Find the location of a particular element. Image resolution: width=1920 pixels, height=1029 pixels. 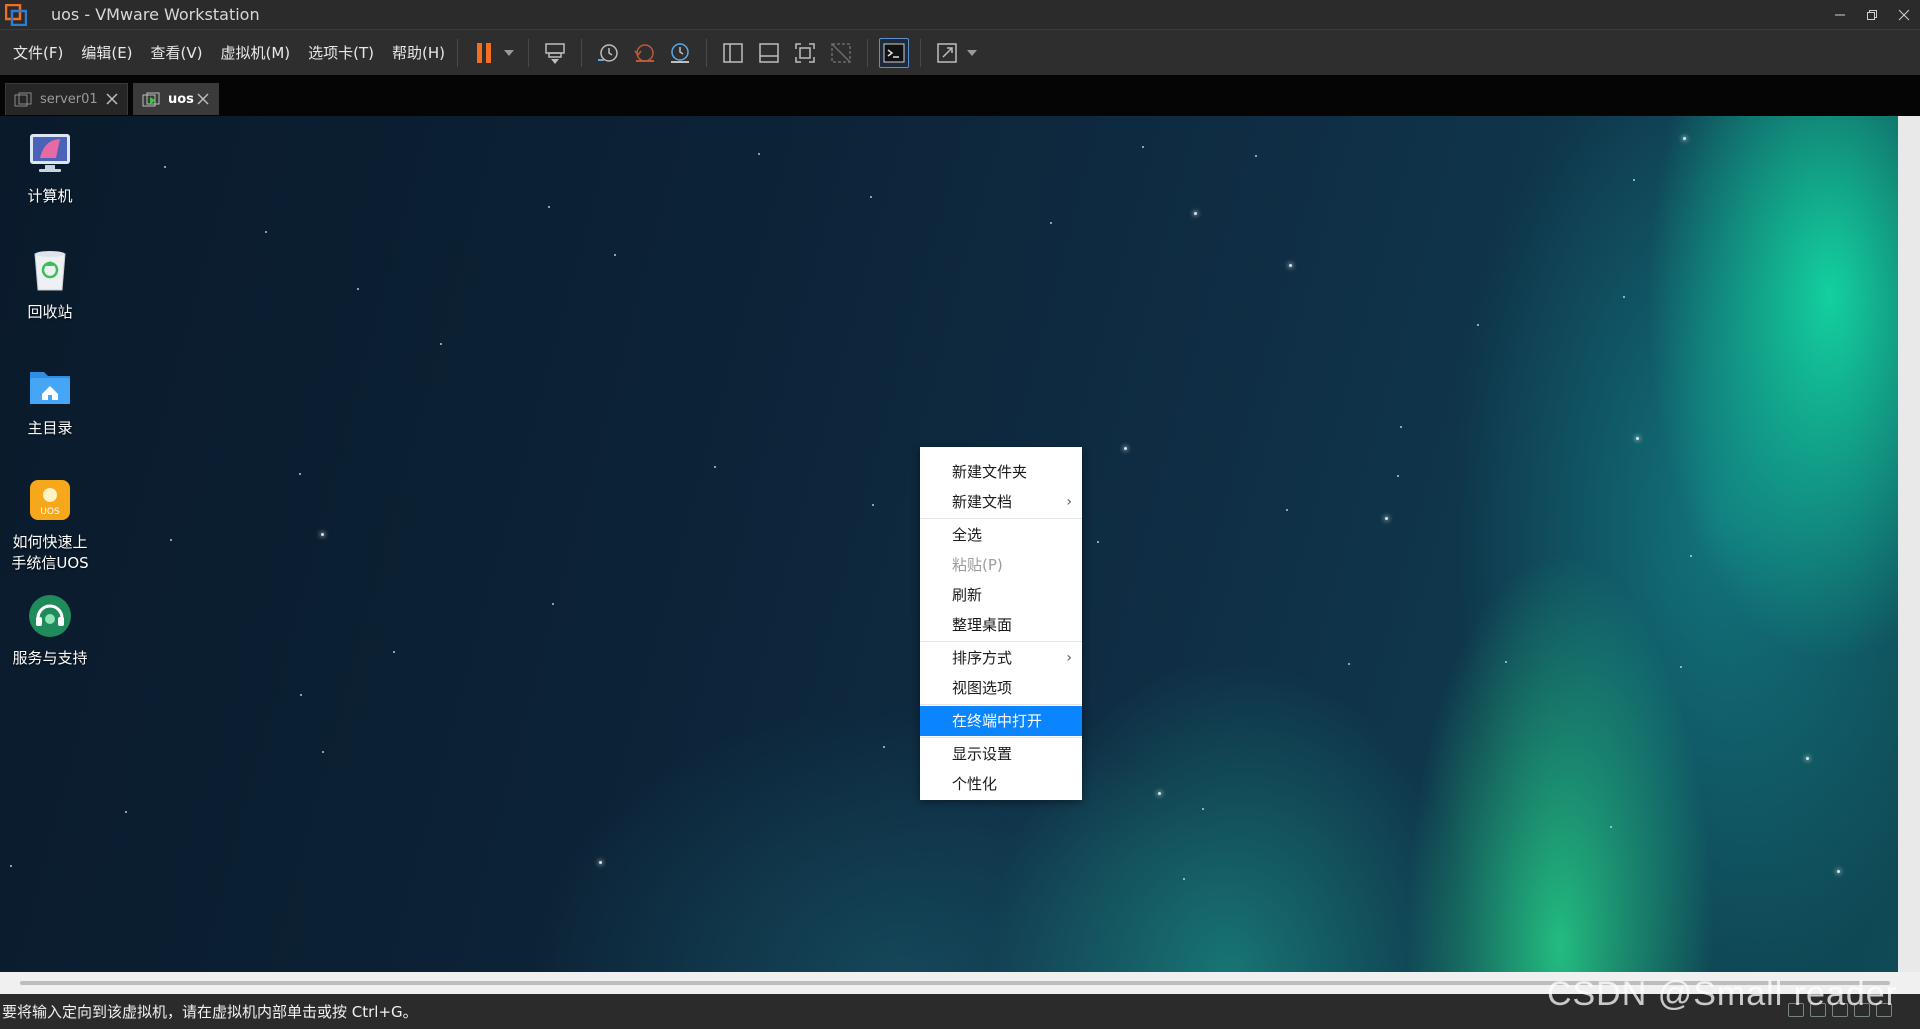

minimize-icon is located at coordinates (1840, 14).